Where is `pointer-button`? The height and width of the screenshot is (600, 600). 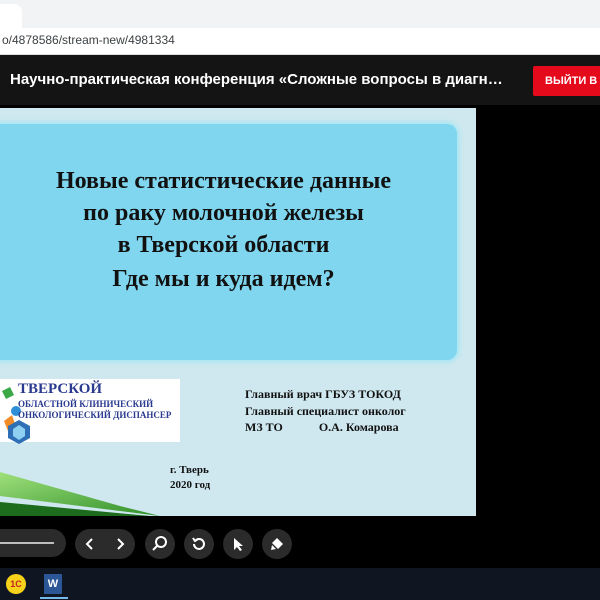
pointer-button is located at coordinates (238, 544).